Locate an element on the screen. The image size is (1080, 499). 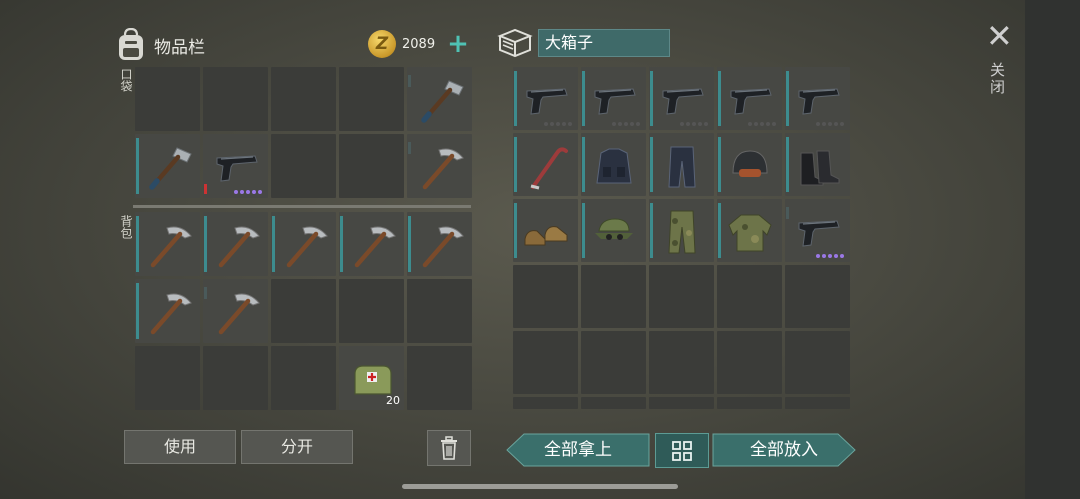
currency-display: Z 2089 + is located at coordinates (420, 44).